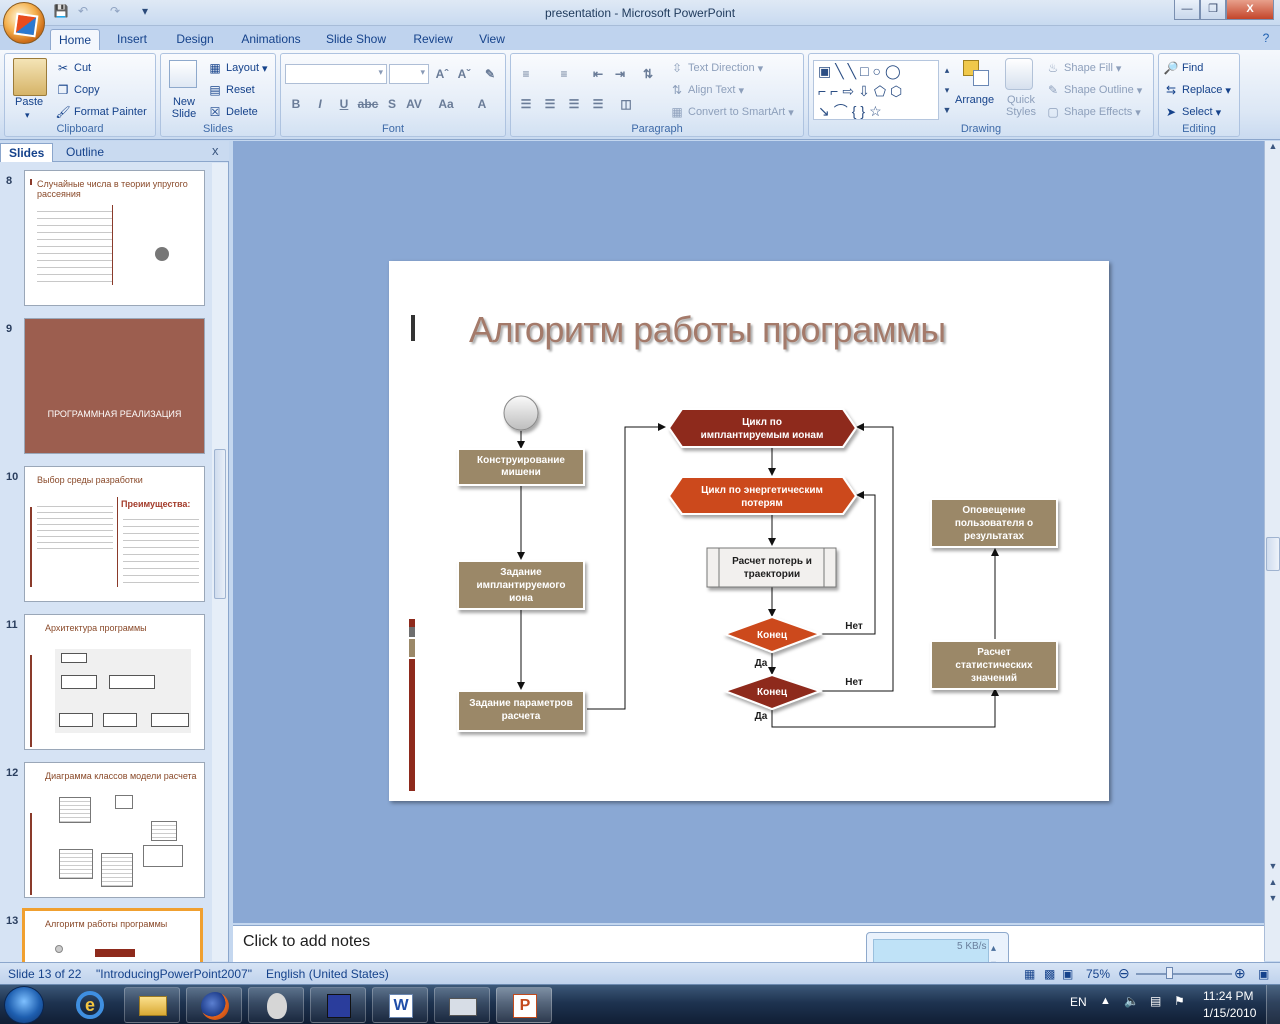  What do you see at coordinates (771, 567) in the screenshot?
I see `node-calc-loss: Расчет потерь и траектории` at bounding box center [771, 567].